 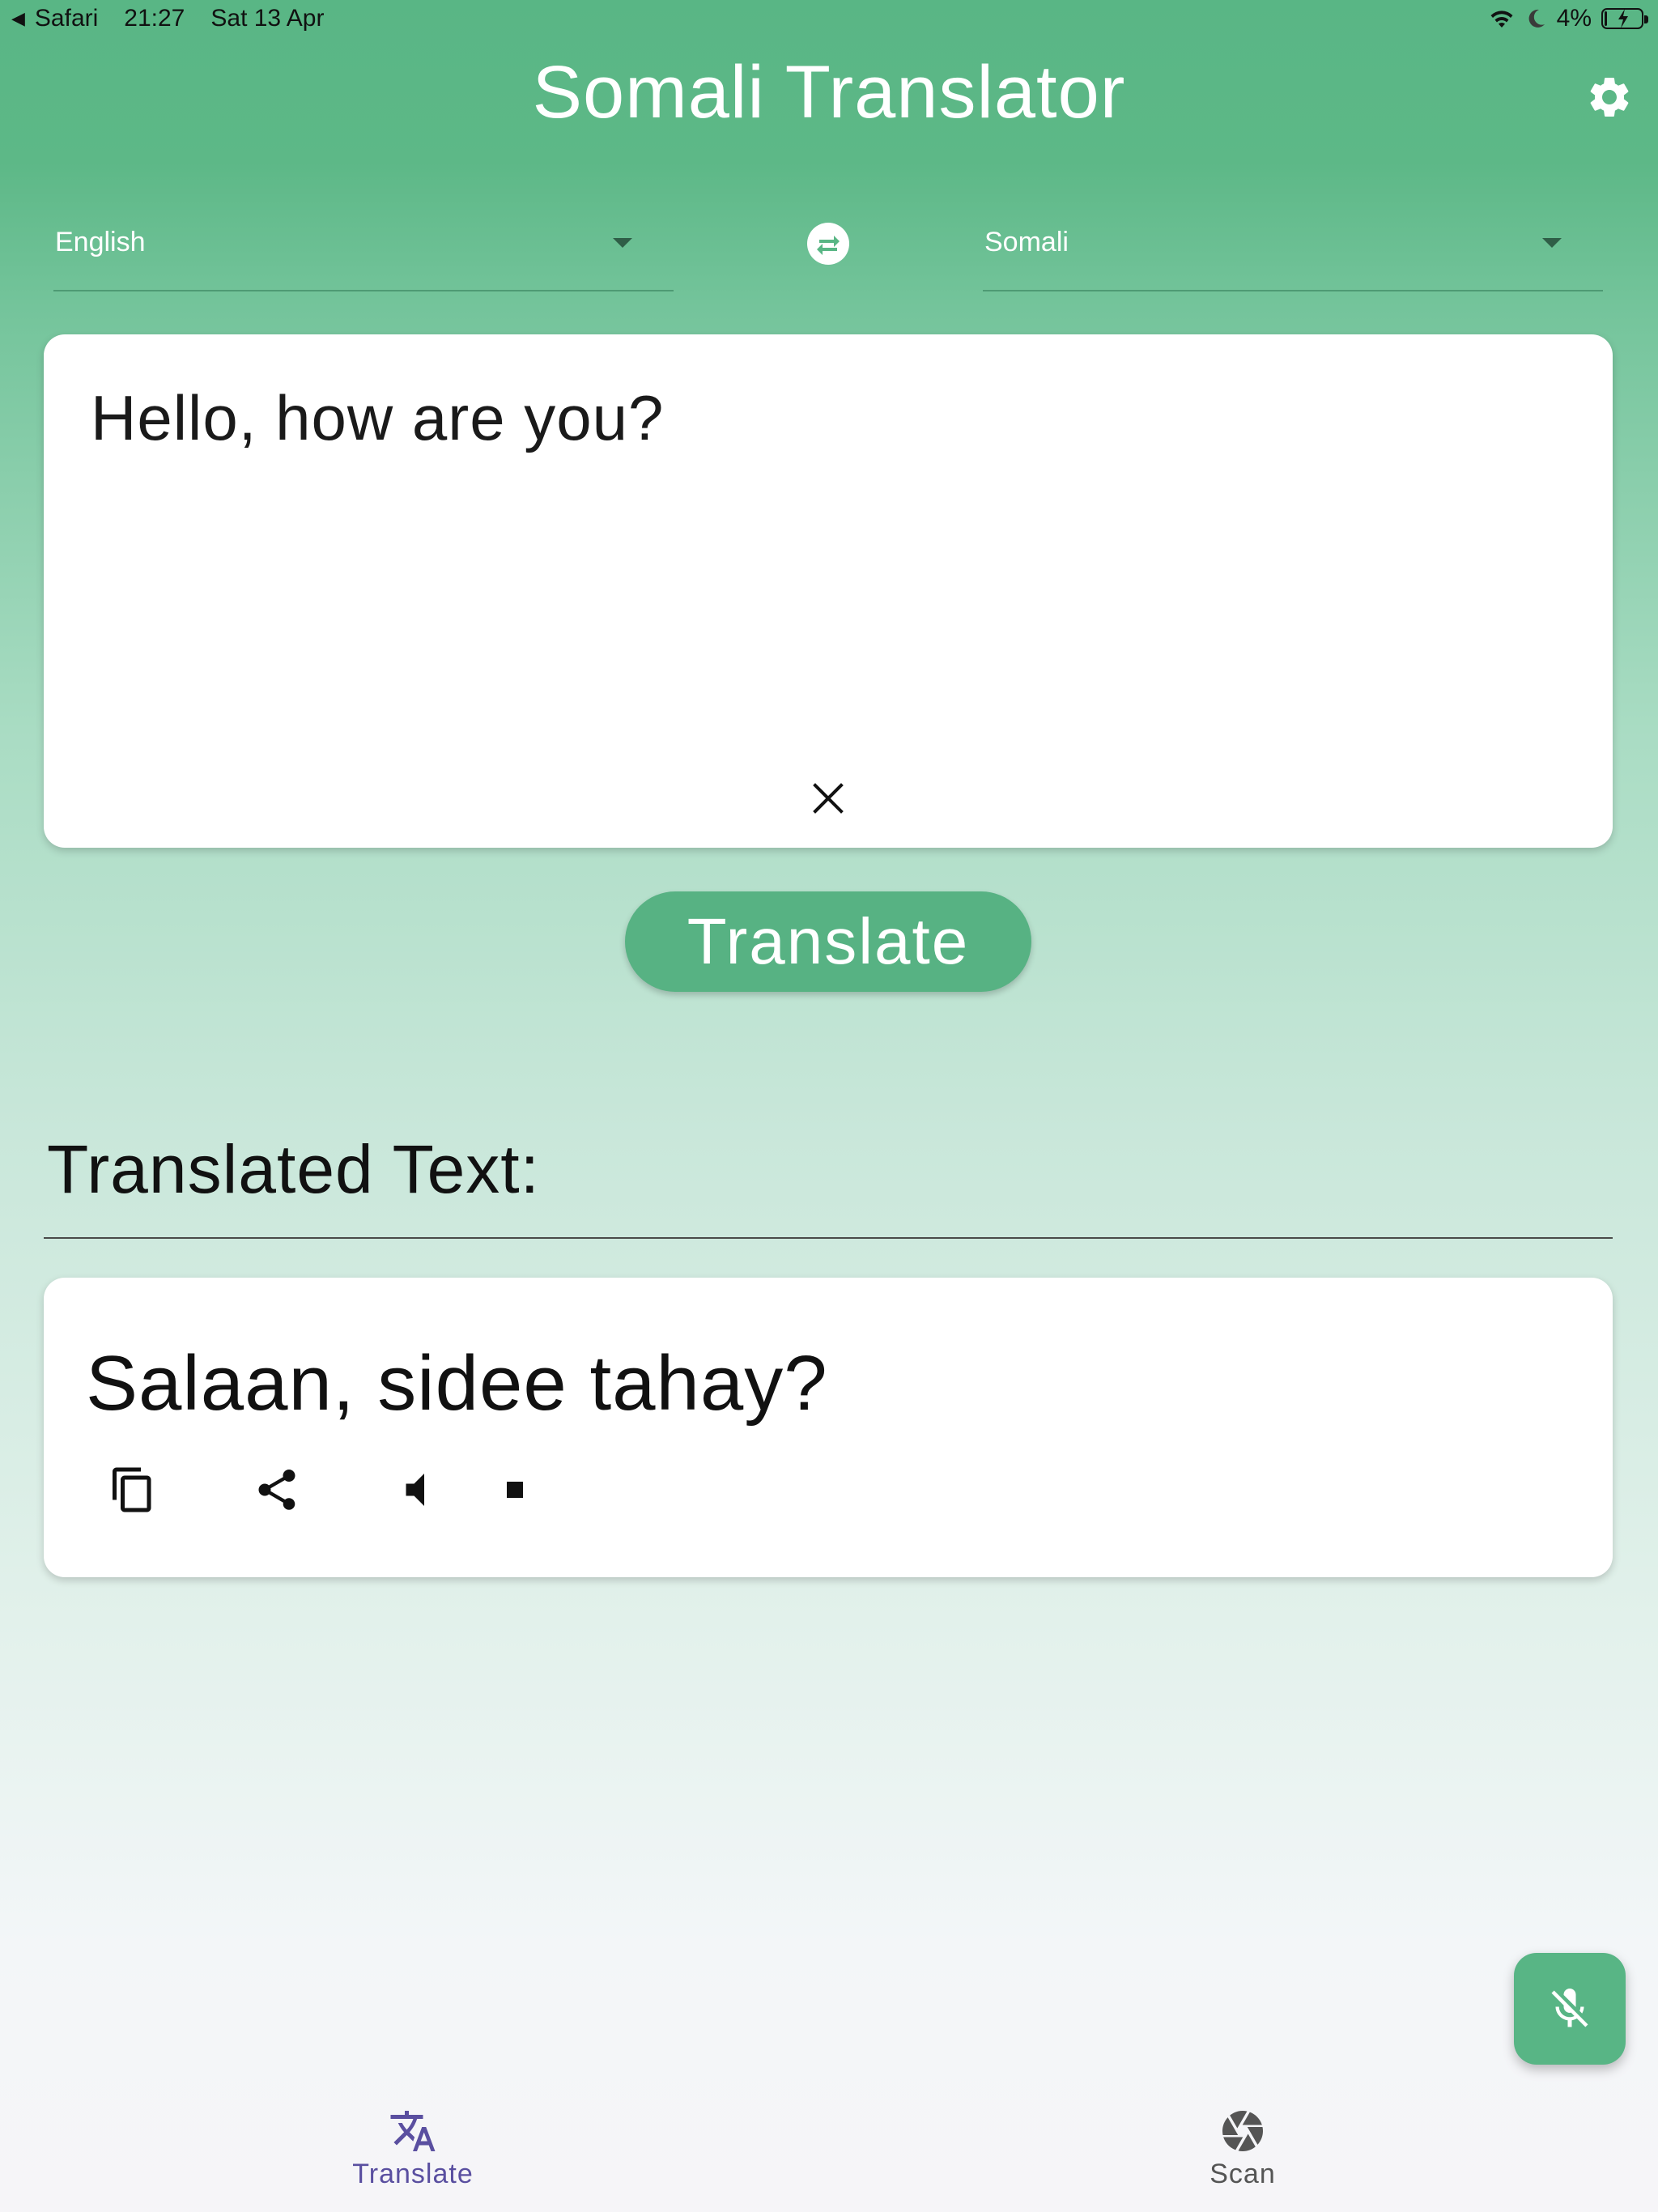 I want to click on app-title: Somali Translator, so click(x=829, y=93).